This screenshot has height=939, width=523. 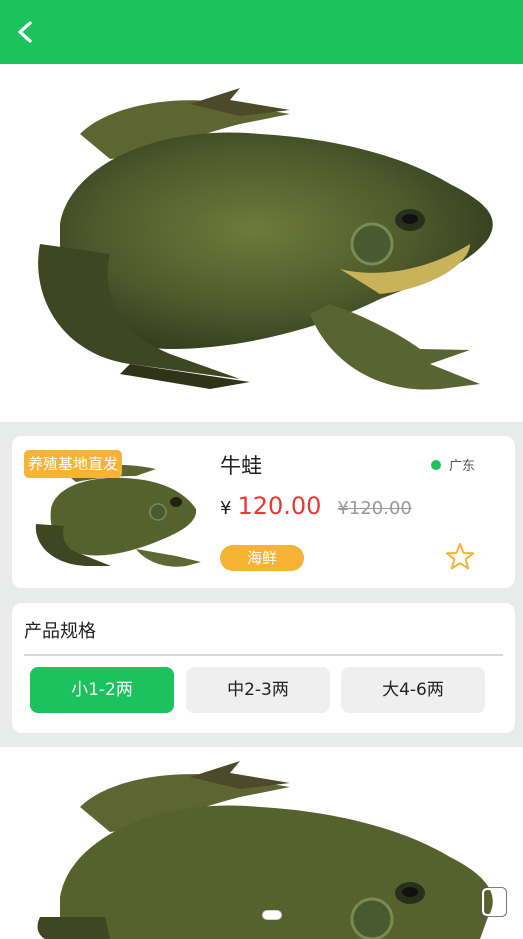 What do you see at coordinates (279, 506) in the screenshot?
I see `current-price: 120.00` at bounding box center [279, 506].